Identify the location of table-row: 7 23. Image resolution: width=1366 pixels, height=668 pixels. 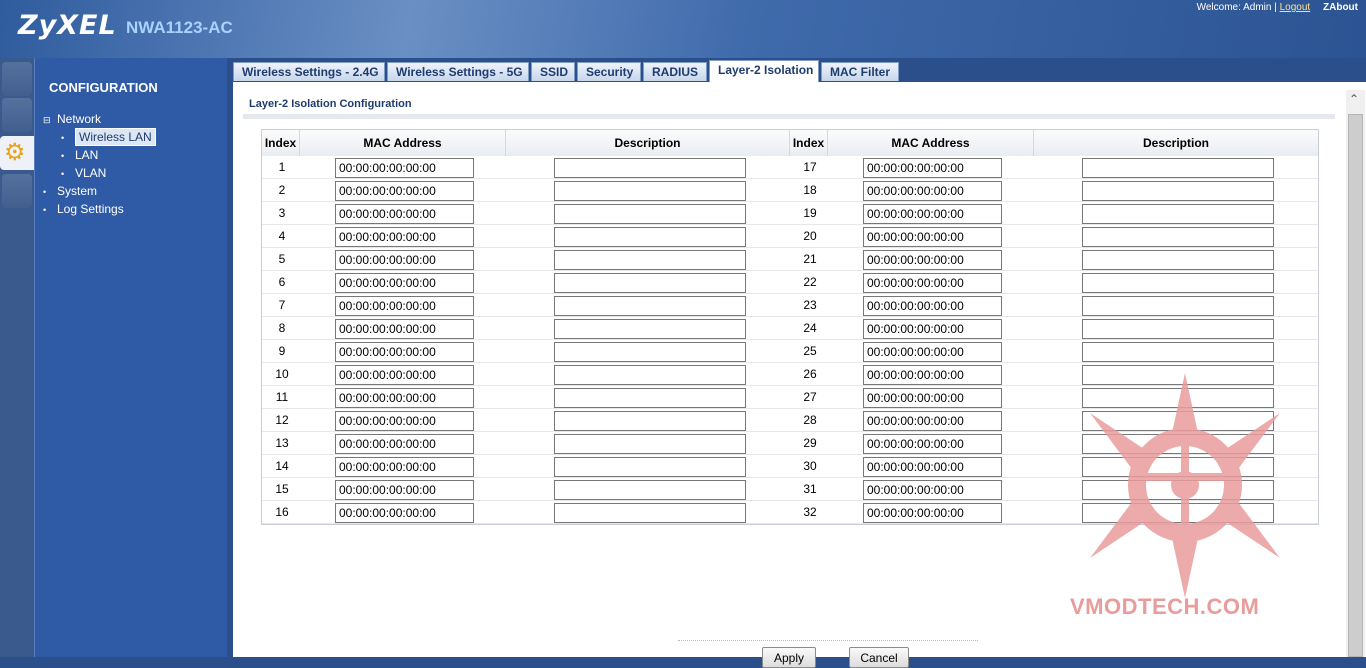
(790, 305).